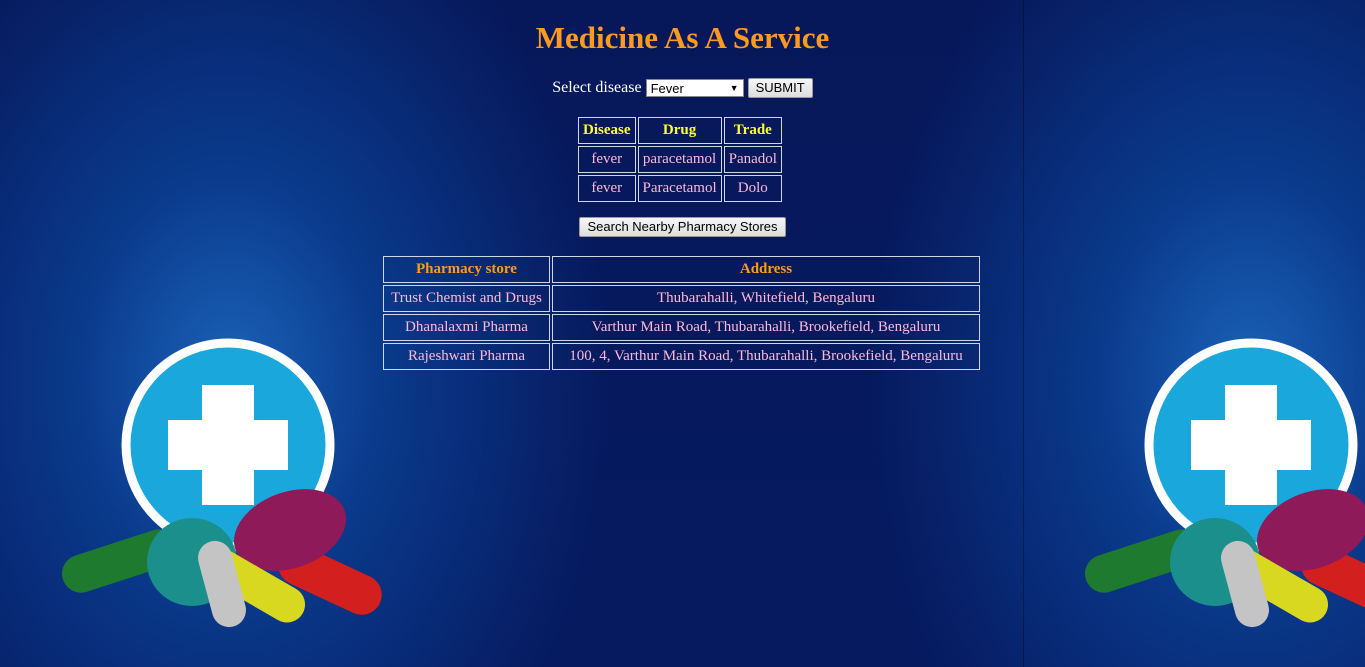  I want to click on disease-select: Fever ▼, so click(694, 88).